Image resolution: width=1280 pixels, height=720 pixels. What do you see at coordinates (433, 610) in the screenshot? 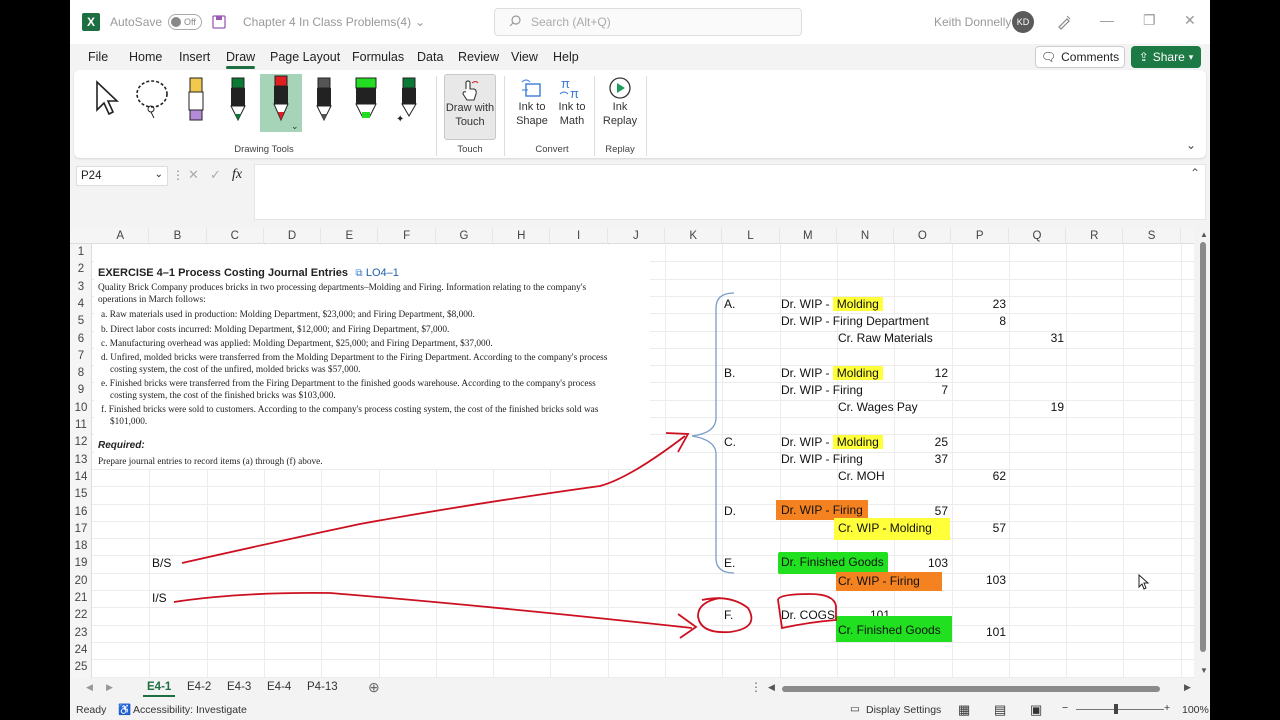
I see `is-arrow-ink` at bounding box center [433, 610].